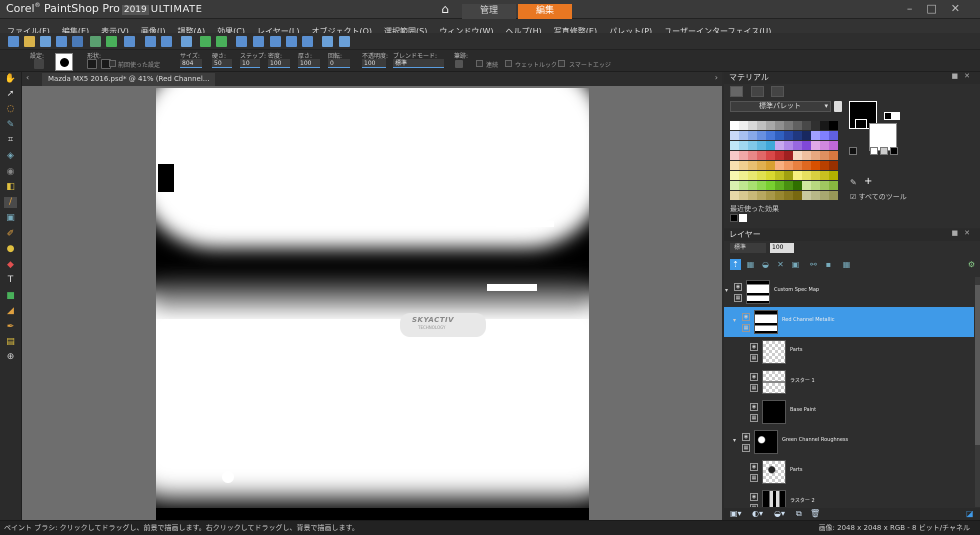 The width and height of the screenshot is (980, 535). What do you see at coordinates (861, 124) in the screenshot?
I see `foreground-material` at bounding box center [861, 124].